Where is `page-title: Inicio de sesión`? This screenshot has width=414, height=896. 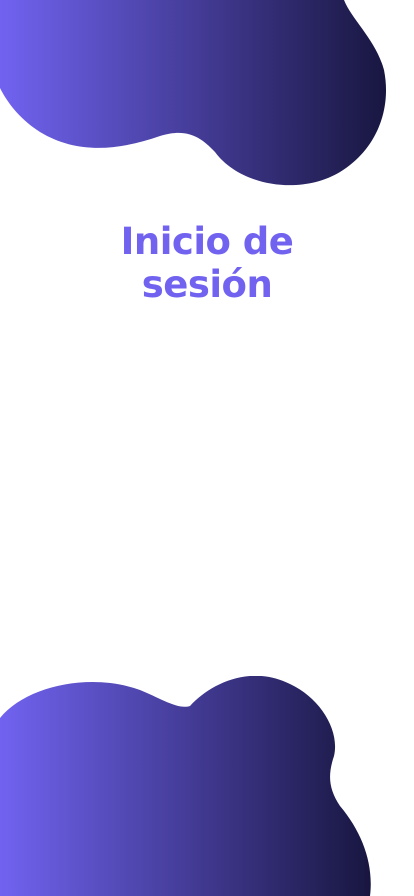 page-title: Inicio de sesión is located at coordinates (207, 263).